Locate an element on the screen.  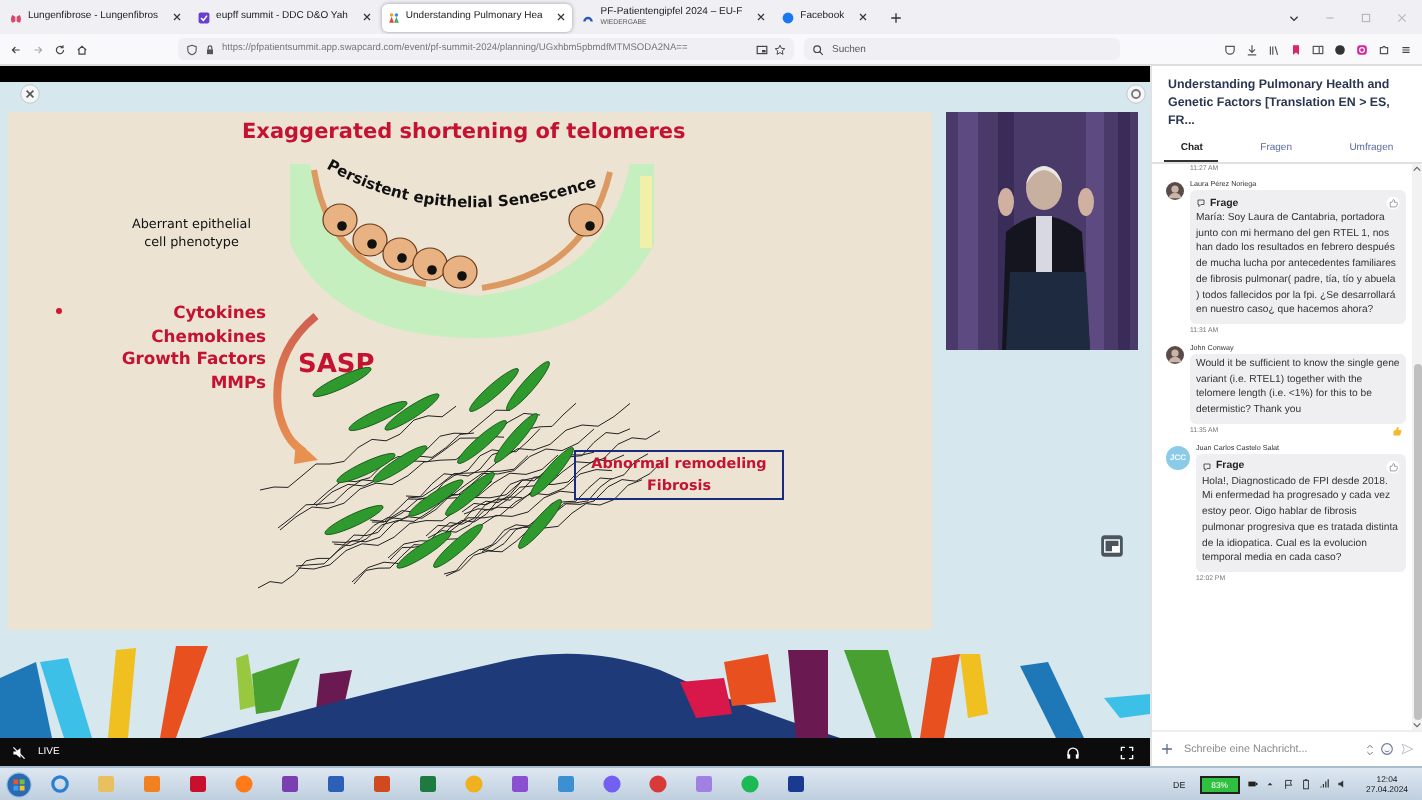
battery-icon is located at coordinates (1306, 784).